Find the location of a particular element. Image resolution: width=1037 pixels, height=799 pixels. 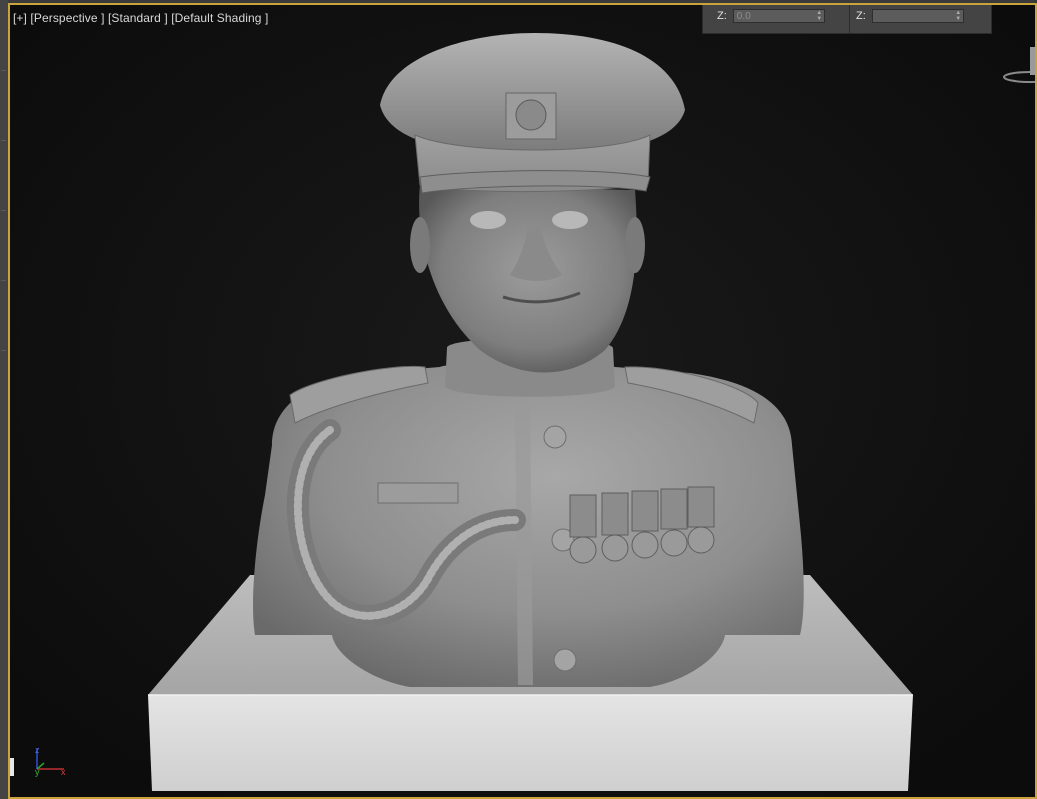

axis-x-label: x is located at coordinates (63, 772).